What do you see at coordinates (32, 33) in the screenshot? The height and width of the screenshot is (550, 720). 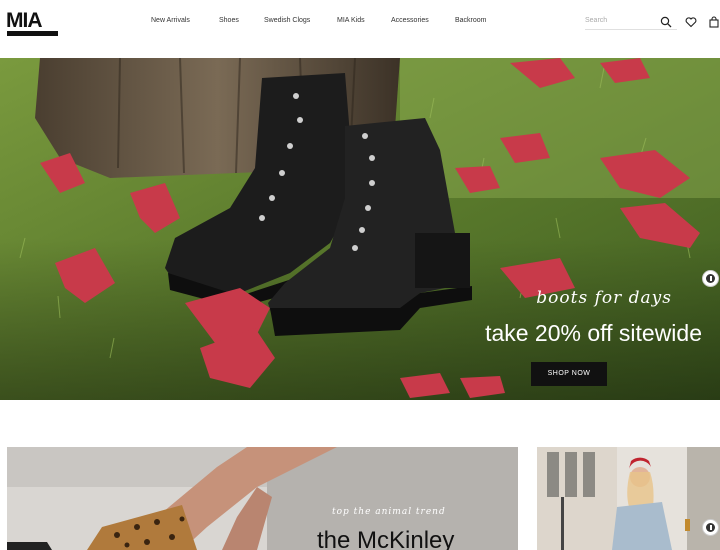 I see `logo-bar` at bounding box center [32, 33].